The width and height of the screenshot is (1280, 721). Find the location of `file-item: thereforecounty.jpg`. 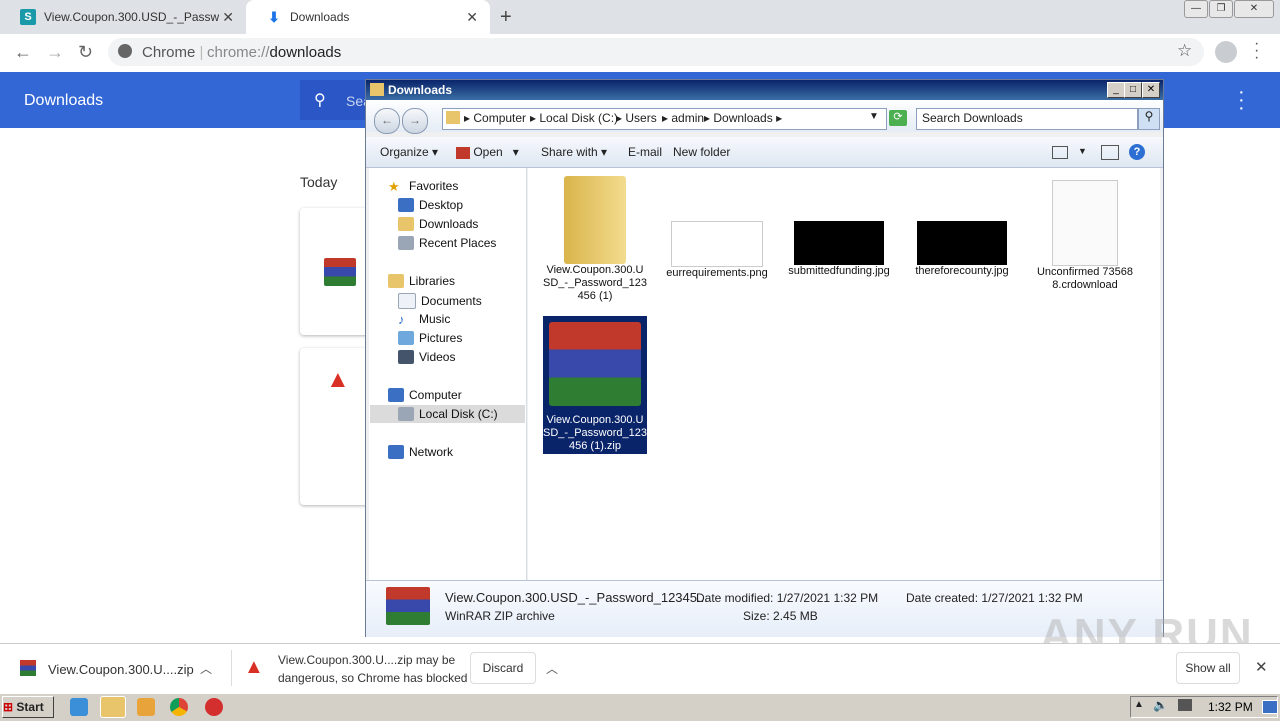

file-item: thereforecounty.jpg is located at coordinates (962, 227).